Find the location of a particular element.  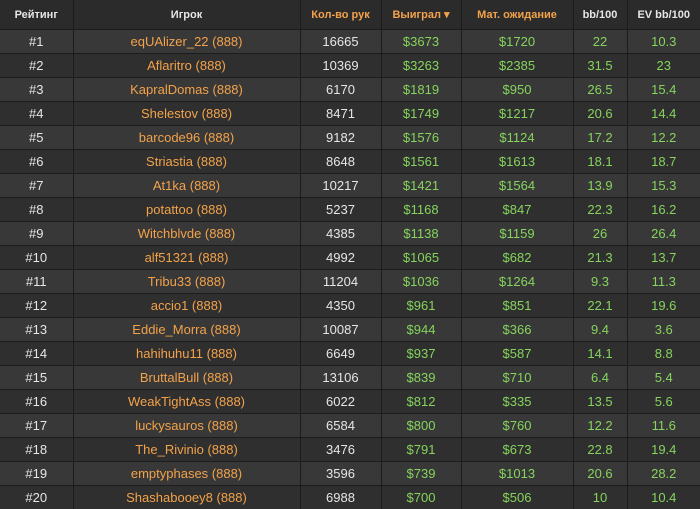

player-link: KapralDomas (888) is located at coordinates (186, 90).